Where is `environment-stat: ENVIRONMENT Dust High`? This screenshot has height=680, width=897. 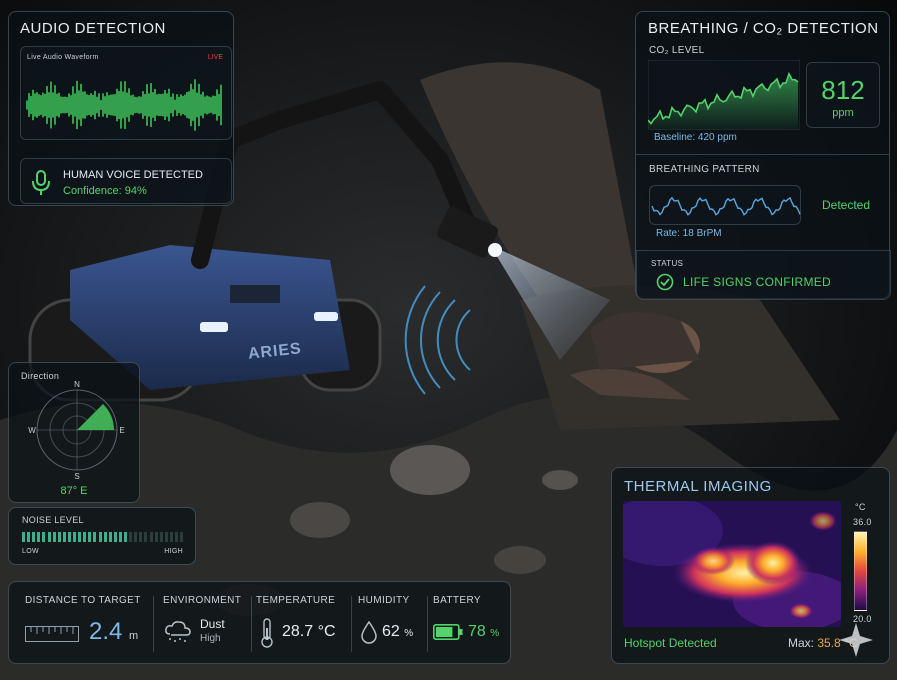
environment-stat: ENVIRONMENT Dust High is located at coordinates (203, 623).